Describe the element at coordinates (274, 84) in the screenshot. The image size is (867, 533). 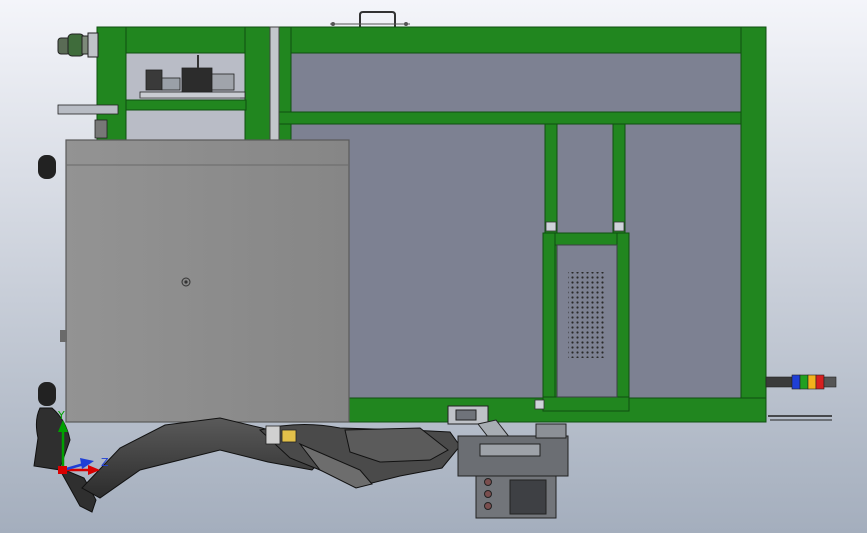
I see `vertical-post` at that location.